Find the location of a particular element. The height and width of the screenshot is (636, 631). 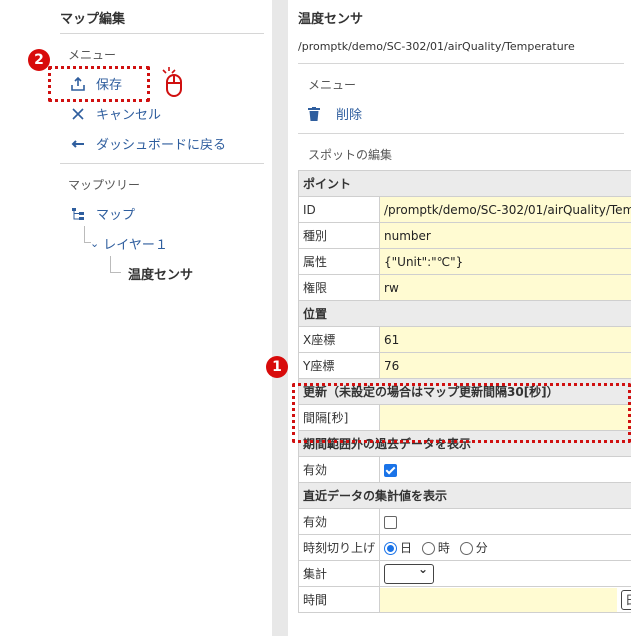

y-coordinate-field: 76 is located at coordinates (505, 365).